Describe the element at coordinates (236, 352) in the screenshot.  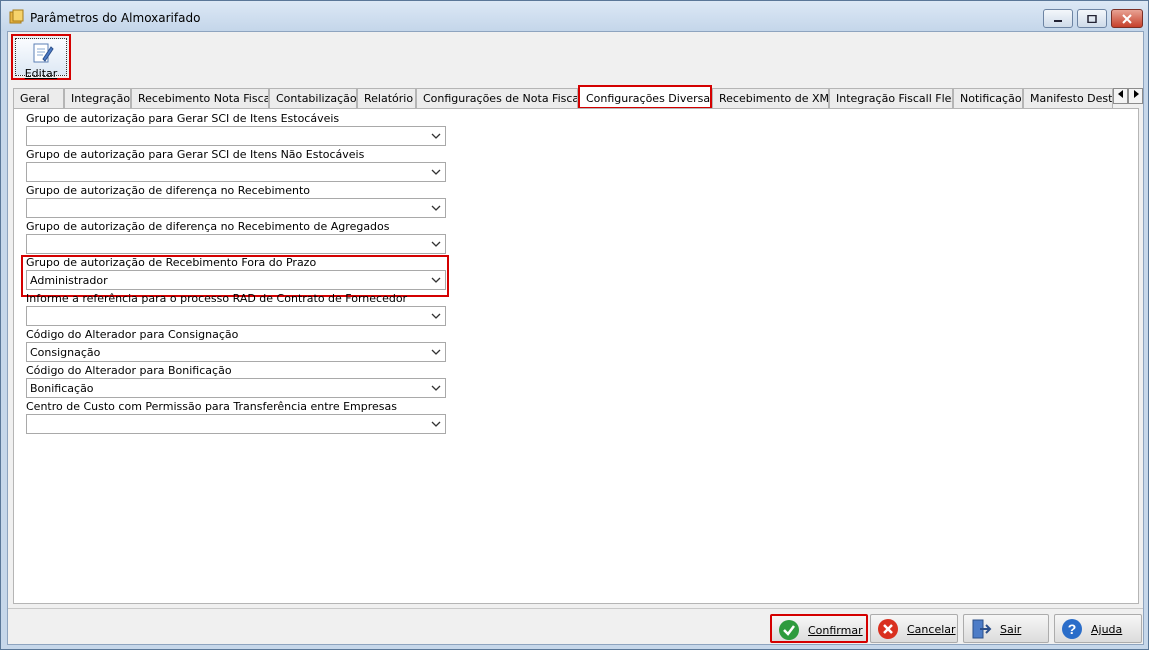
I see `combo-alterador-consignacao: Consignação` at that location.